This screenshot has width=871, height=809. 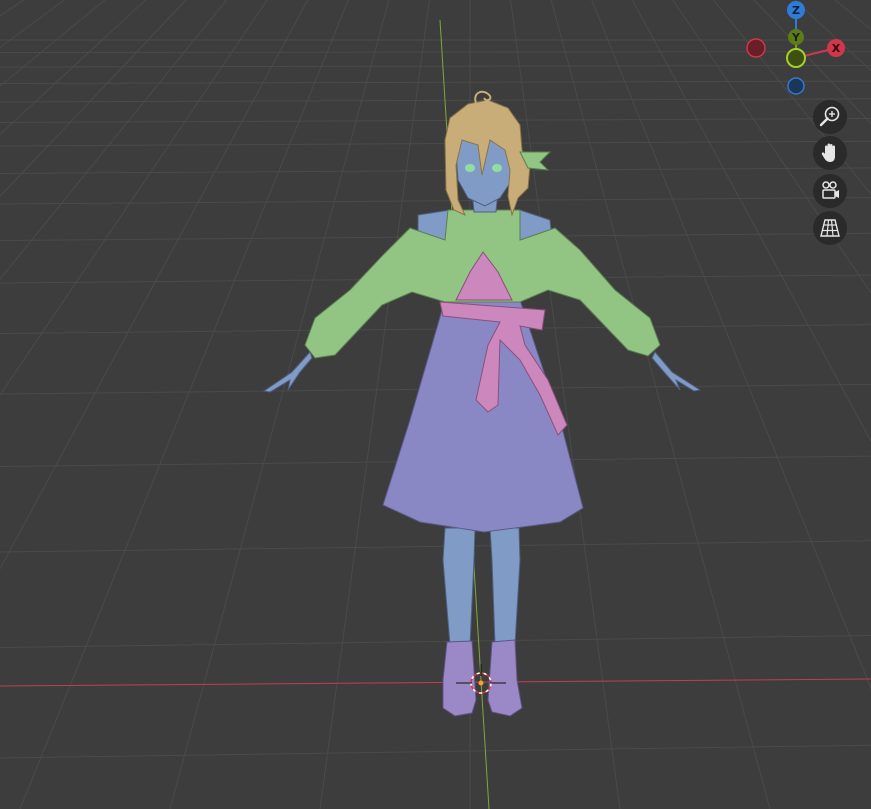 I want to click on zoom-button, so click(x=830, y=117).